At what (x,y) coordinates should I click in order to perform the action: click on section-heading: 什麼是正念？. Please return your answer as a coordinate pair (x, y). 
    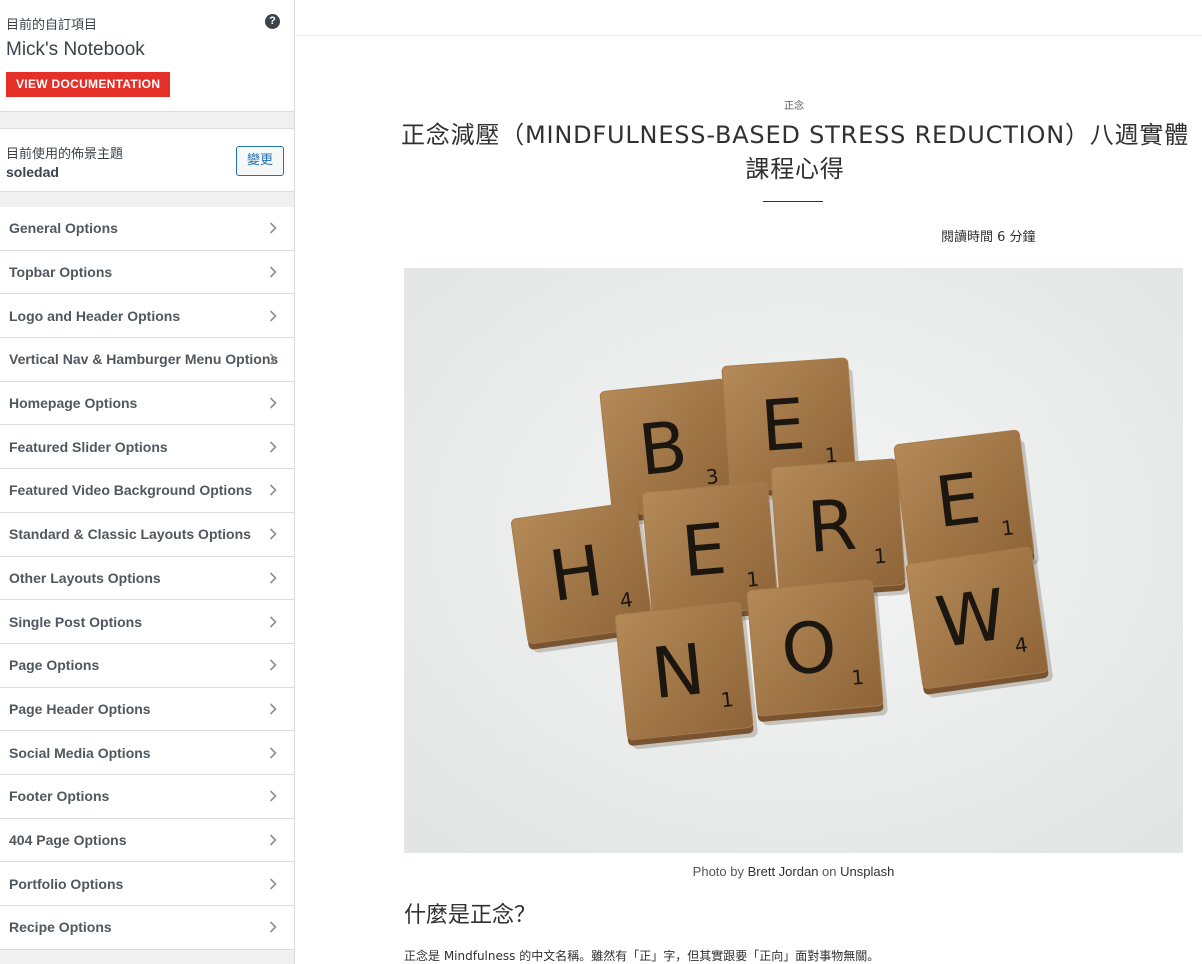
    Looking at the image, I should click on (470, 915).